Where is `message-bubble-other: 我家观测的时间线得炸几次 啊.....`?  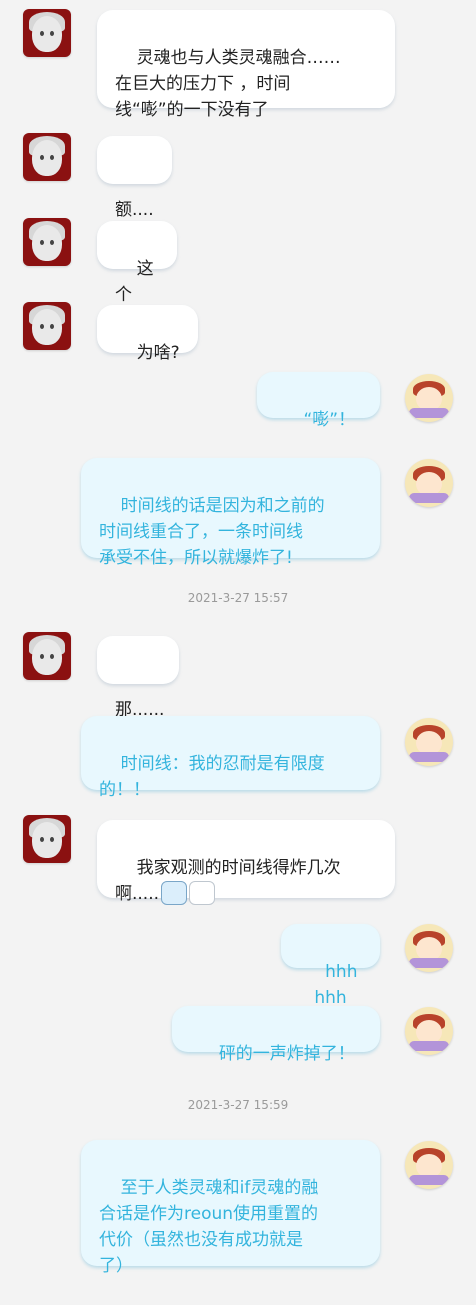
message-bubble-other: 我家观测的时间线得炸几次 啊..... is located at coordinates (246, 862).